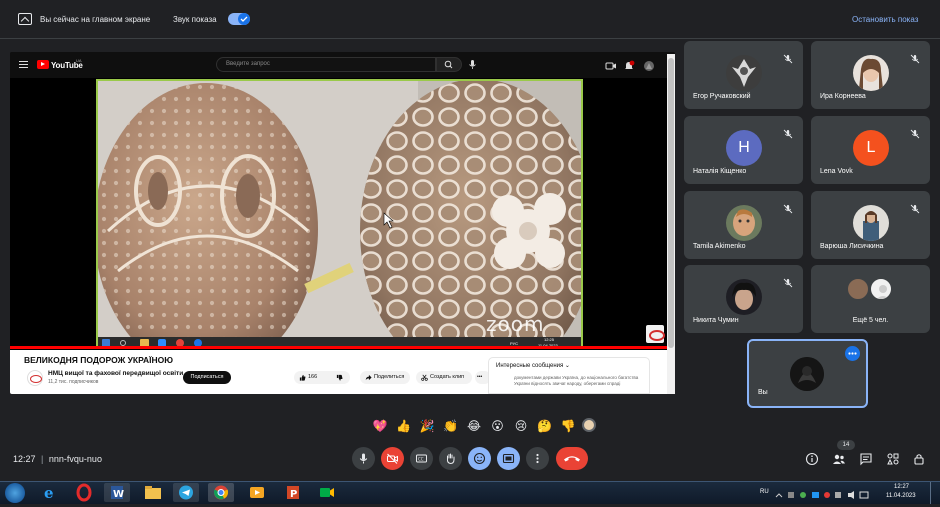  I want to click on system-tray-icons, so click(824, 494).